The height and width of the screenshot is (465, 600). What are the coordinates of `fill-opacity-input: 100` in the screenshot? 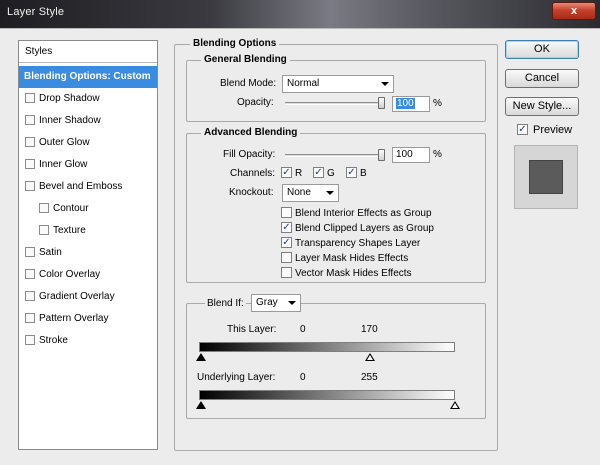 It's located at (411, 155).